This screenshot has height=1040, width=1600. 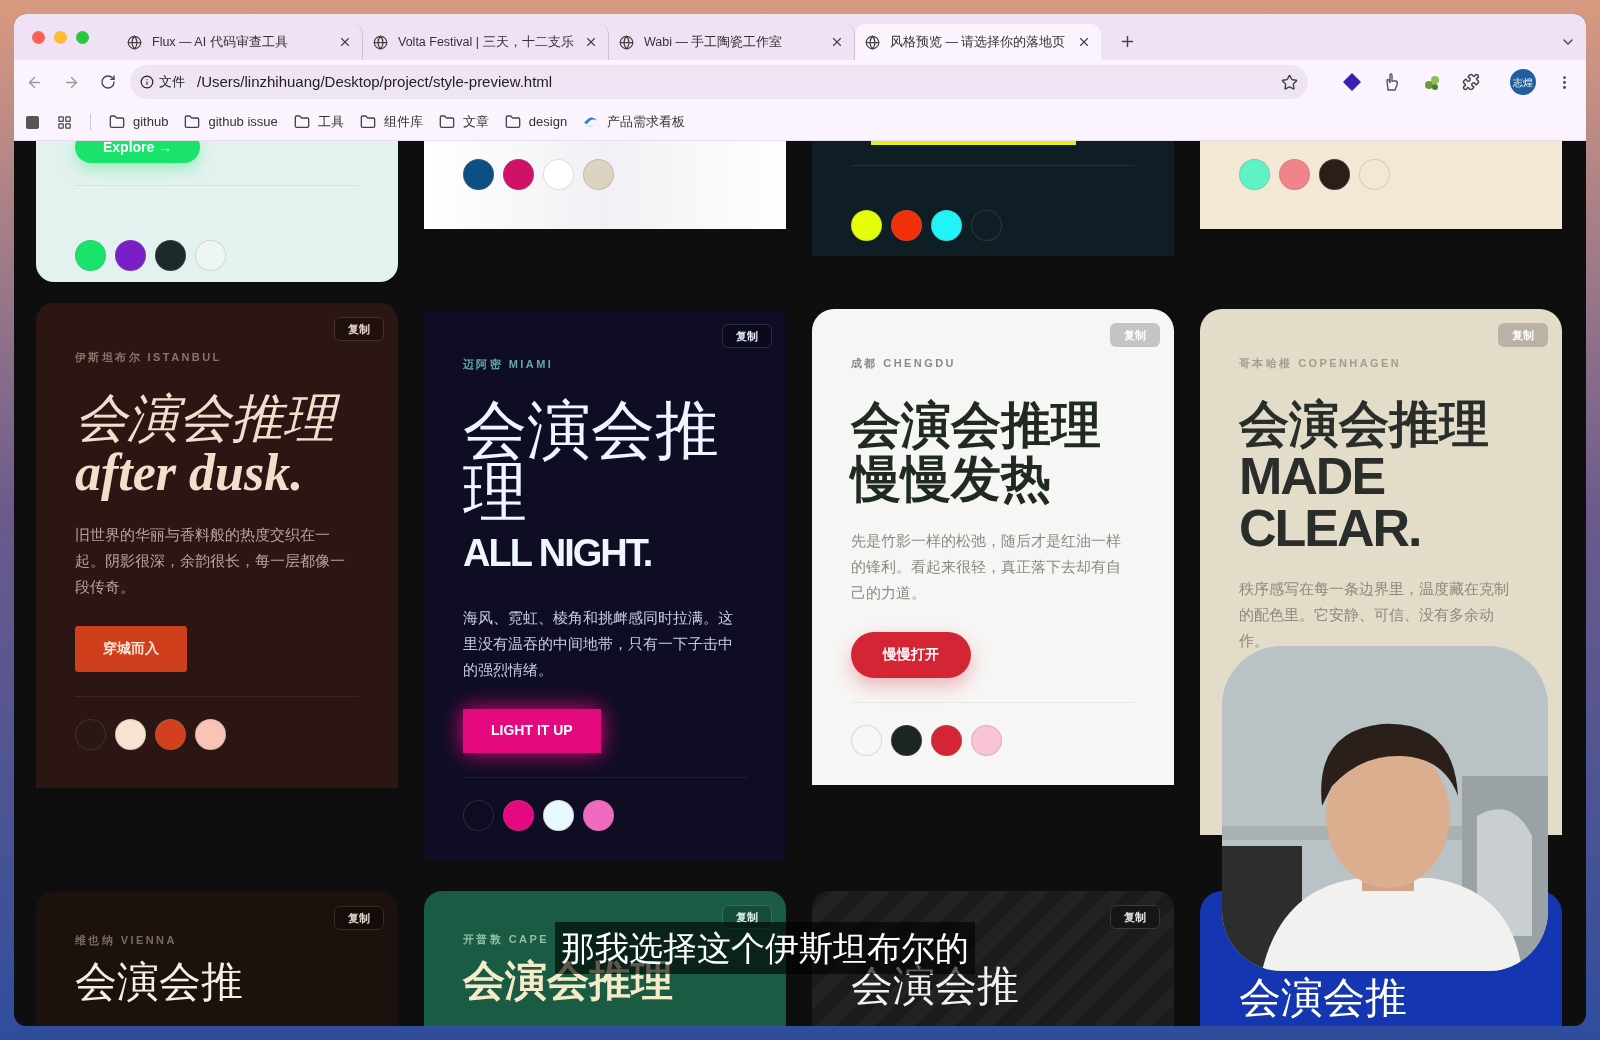 I want to click on card-heading: 慢慢发热, so click(x=951, y=478).